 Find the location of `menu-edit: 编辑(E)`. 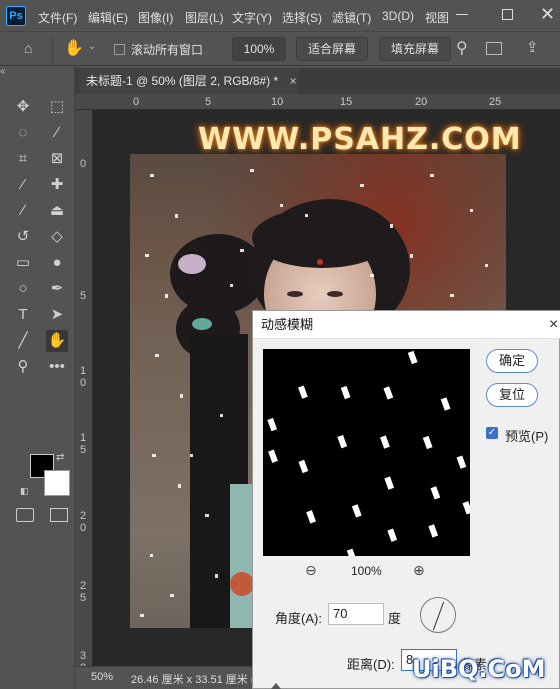

menu-edit: 编辑(E) is located at coordinates (108, 17).